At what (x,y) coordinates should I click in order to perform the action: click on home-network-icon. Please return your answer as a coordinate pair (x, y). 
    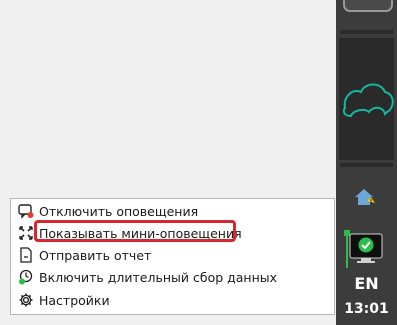
    Looking at the image, I should click on (365, 199).